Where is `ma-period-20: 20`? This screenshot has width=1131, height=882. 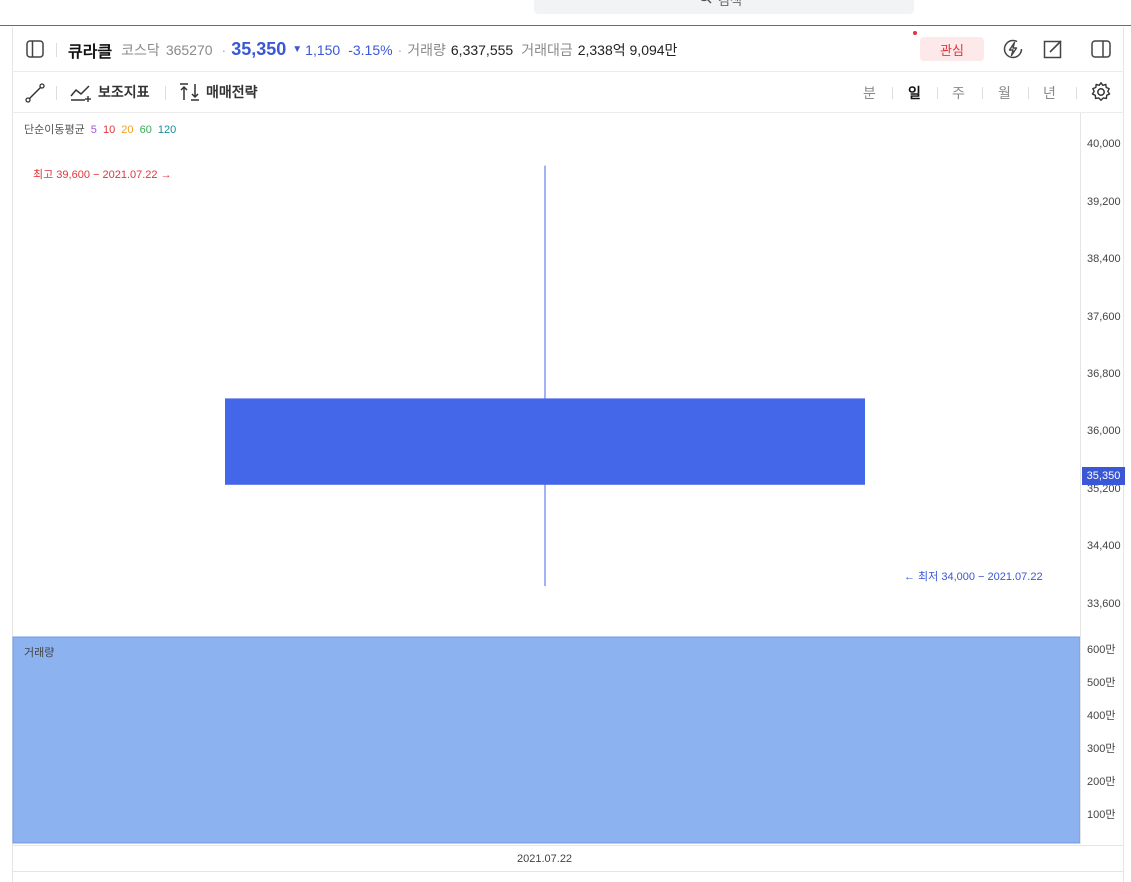 ma-period-20: 20 is located at coordinates (127, 130).